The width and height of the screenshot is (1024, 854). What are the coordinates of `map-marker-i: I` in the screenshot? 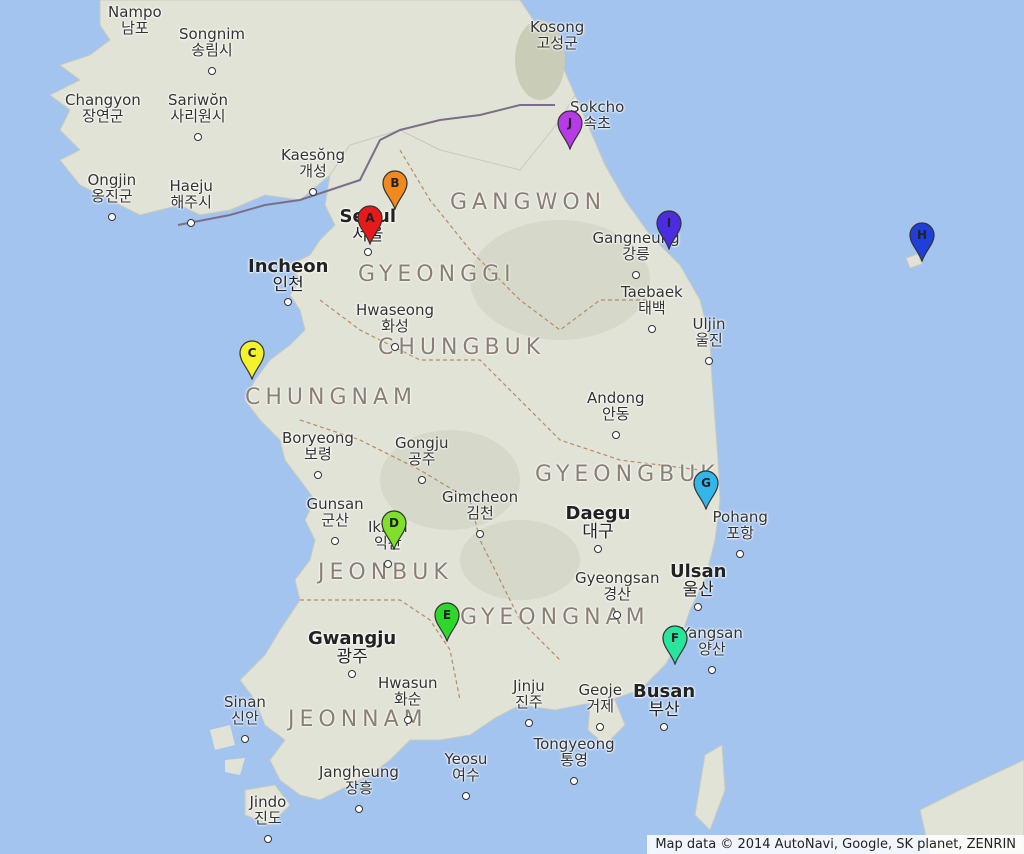 It's located at (669, 230).